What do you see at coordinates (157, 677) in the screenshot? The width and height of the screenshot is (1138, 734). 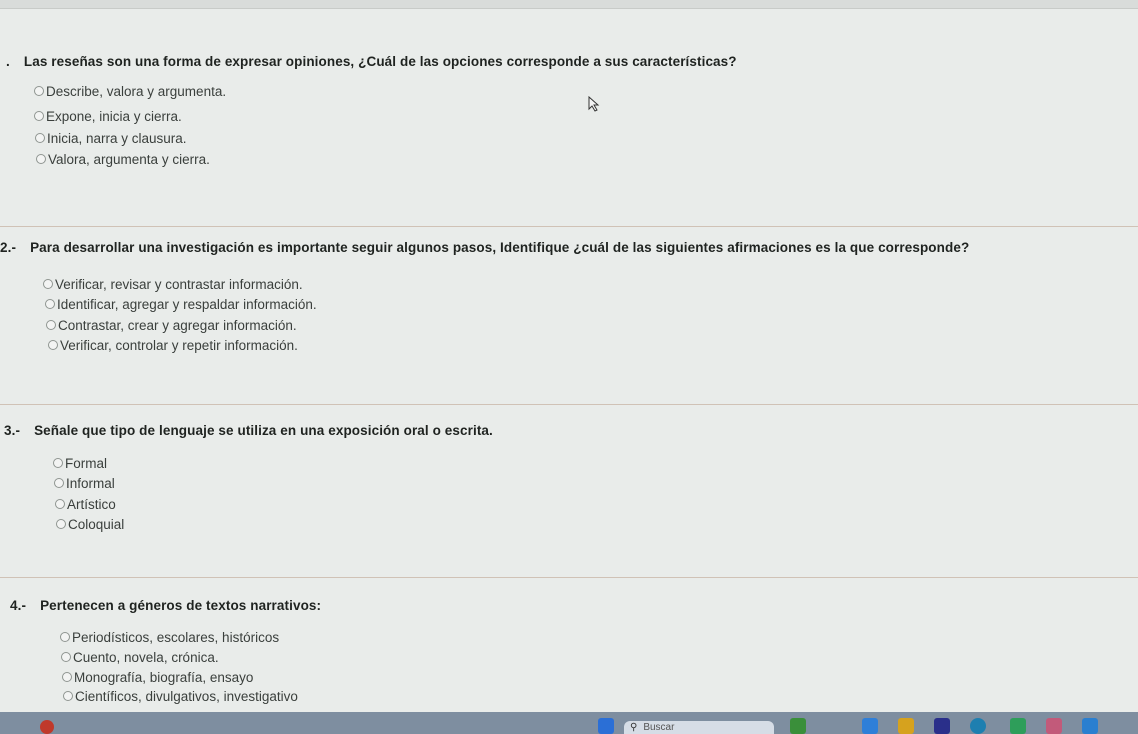 I see `option: Monografía, biografía, ensayo` at bounding box center [157, 677].